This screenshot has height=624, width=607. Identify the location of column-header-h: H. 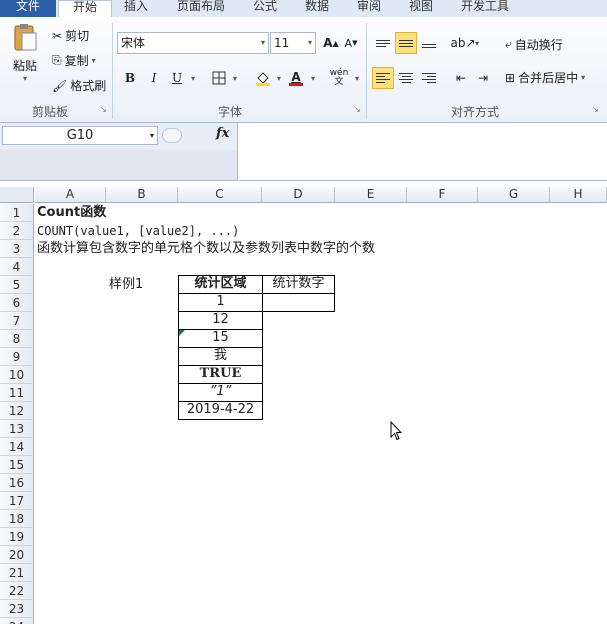
(578, 195).